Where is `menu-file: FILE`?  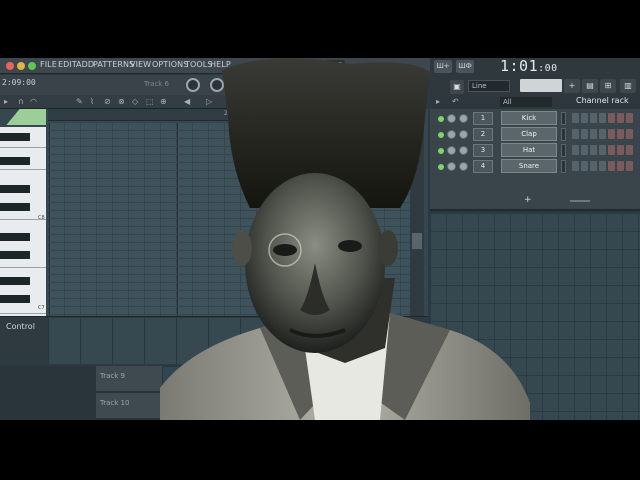
menu-file: FILE is located at coordinates (48, 64).